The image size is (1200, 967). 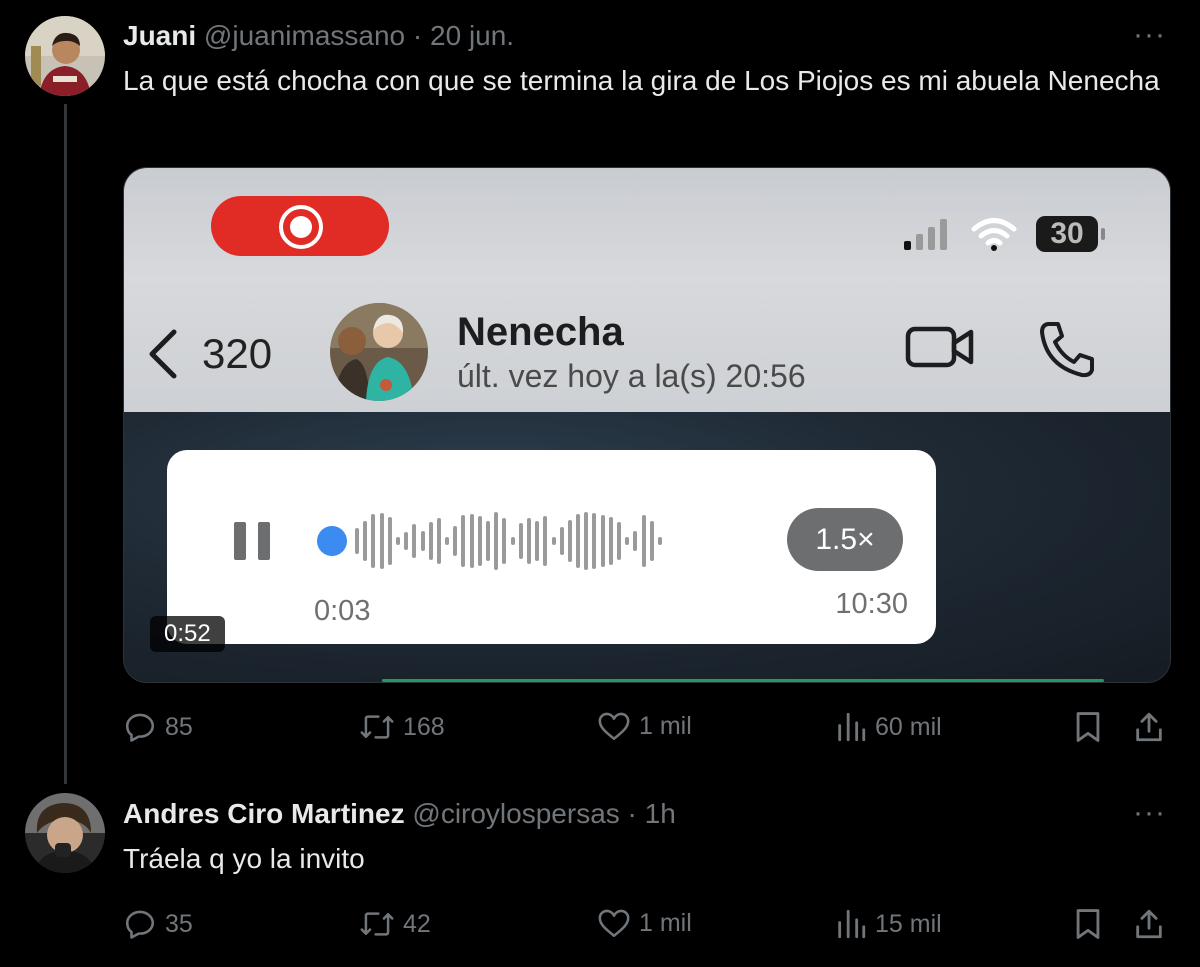 What do you see at coordinates (908, 726) in the screenshot?
I see `views-count: 60 mil` at bounding box center [908, 726].